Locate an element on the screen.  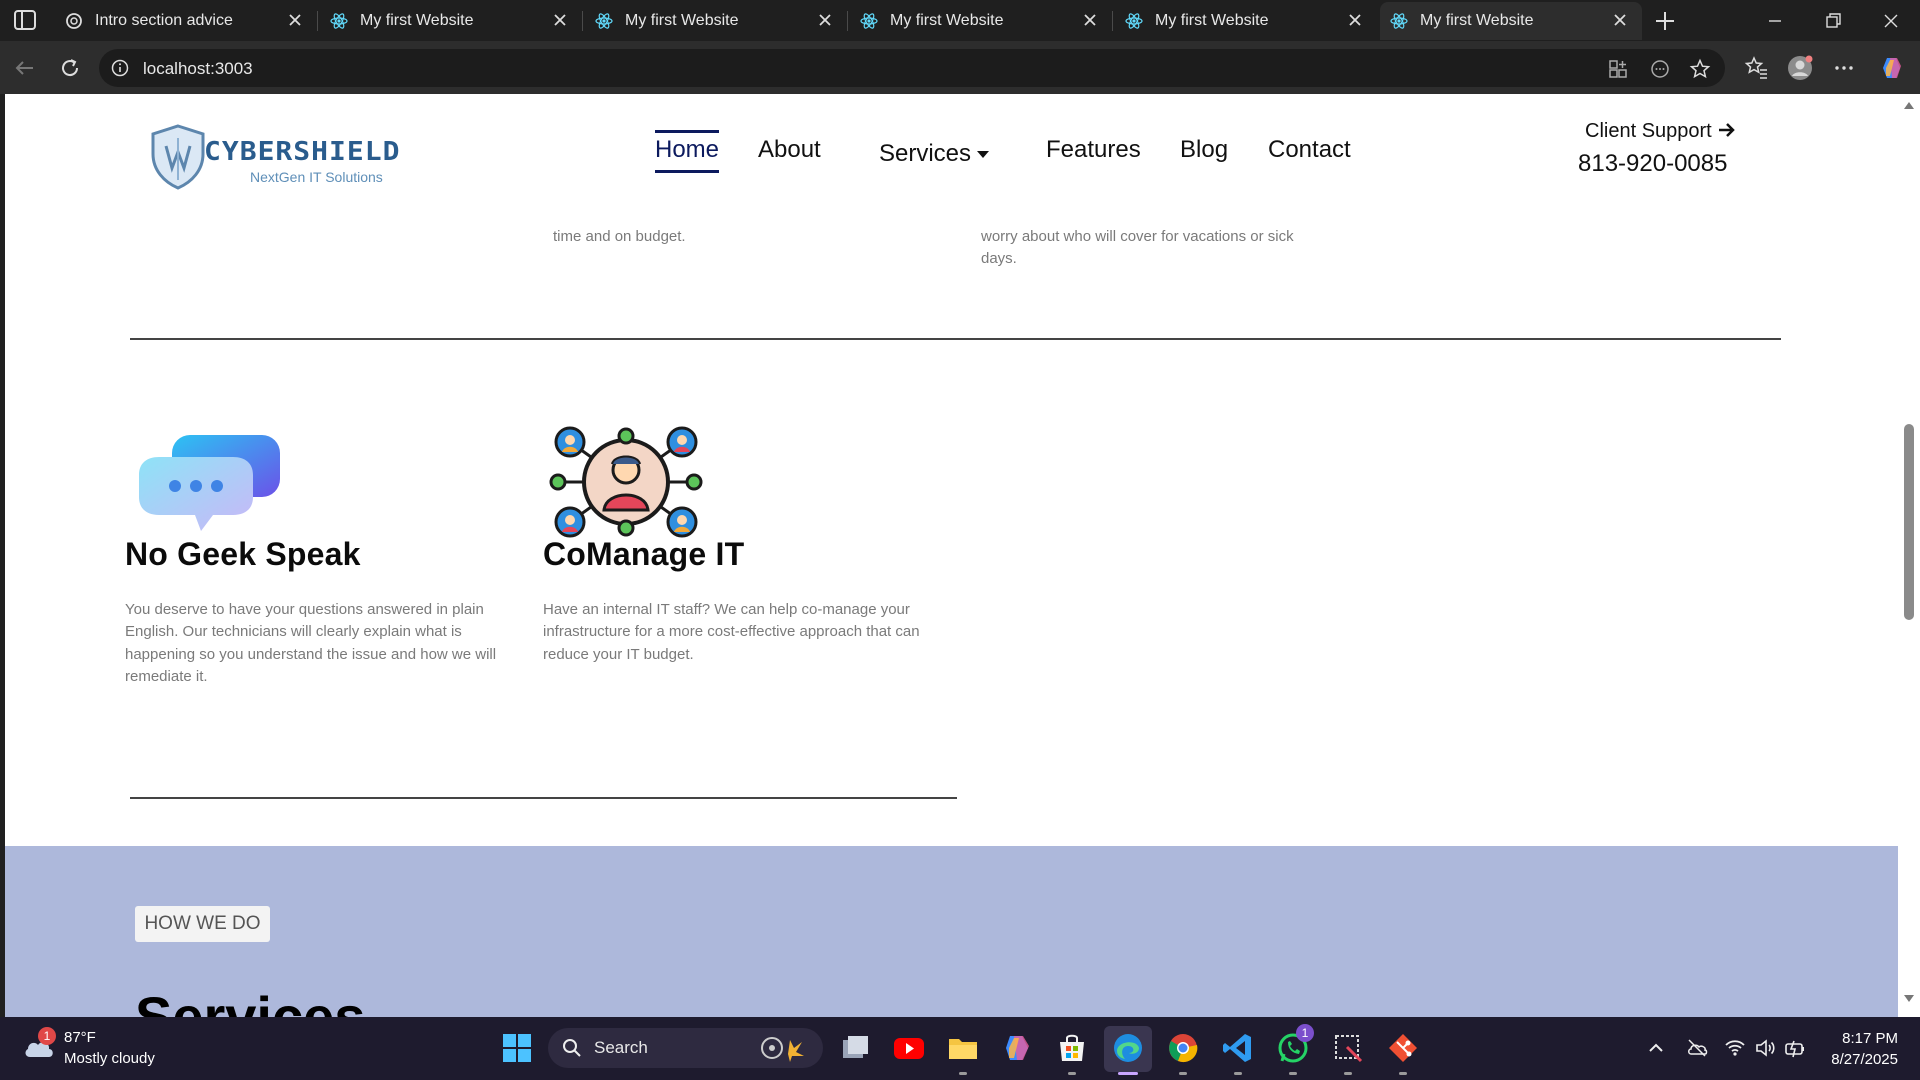
taskbar-search: Search is located at coordinates (685, 1048).